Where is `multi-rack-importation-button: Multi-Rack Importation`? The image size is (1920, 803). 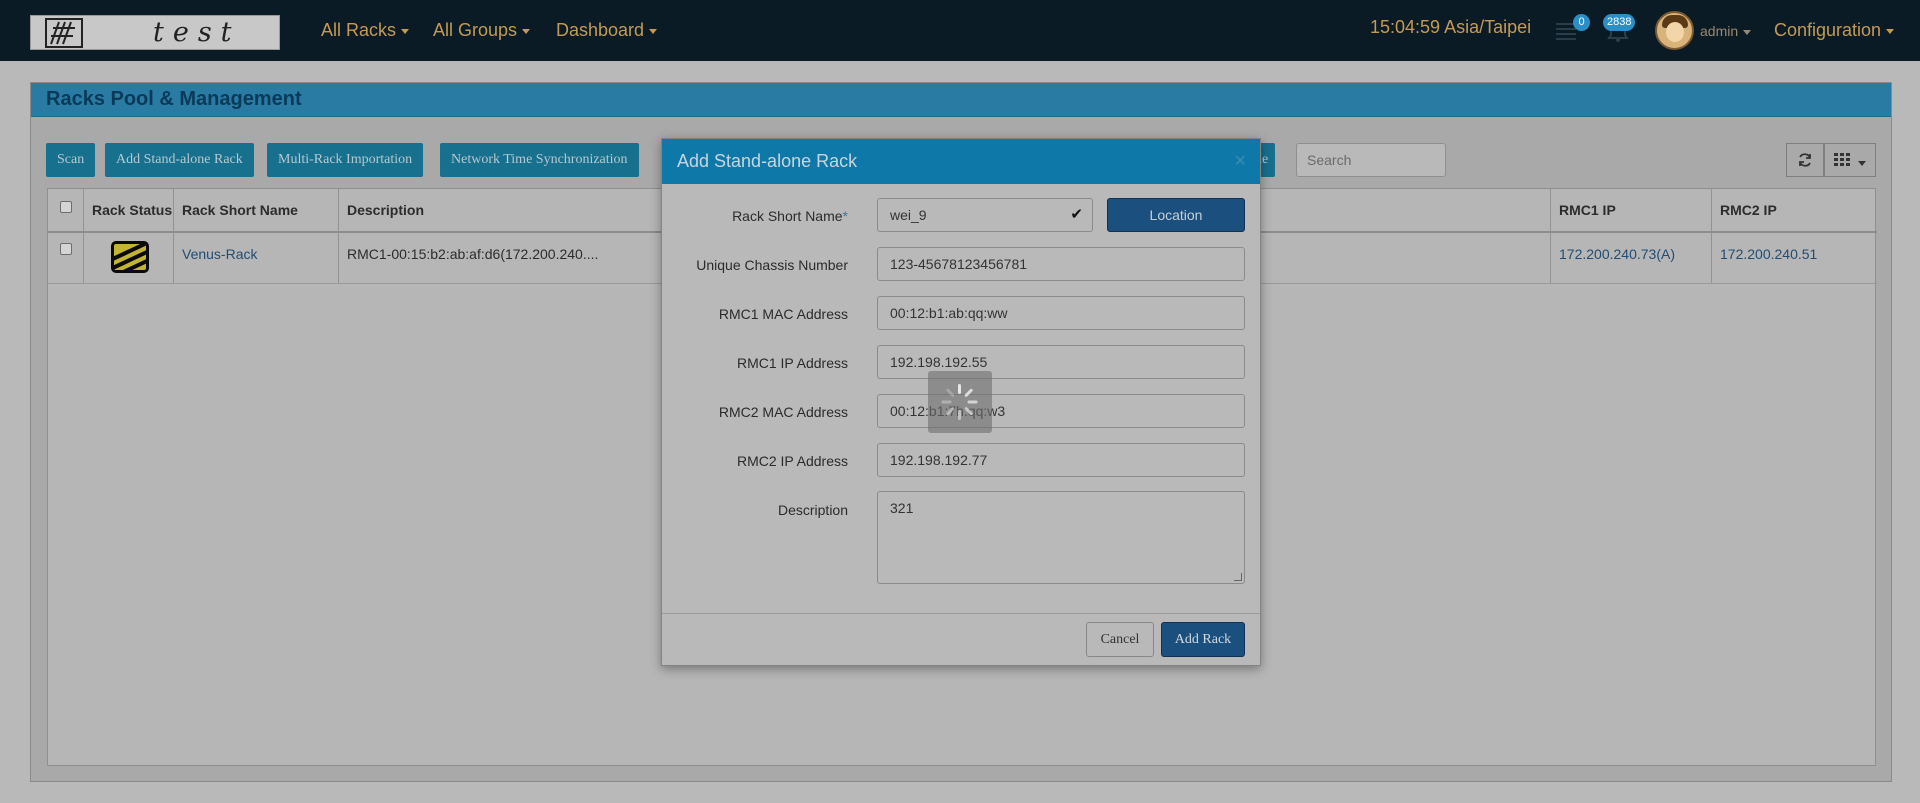
multi-rack-importation-button: Multi-Rack Importation is located at coordinates (345, 160).